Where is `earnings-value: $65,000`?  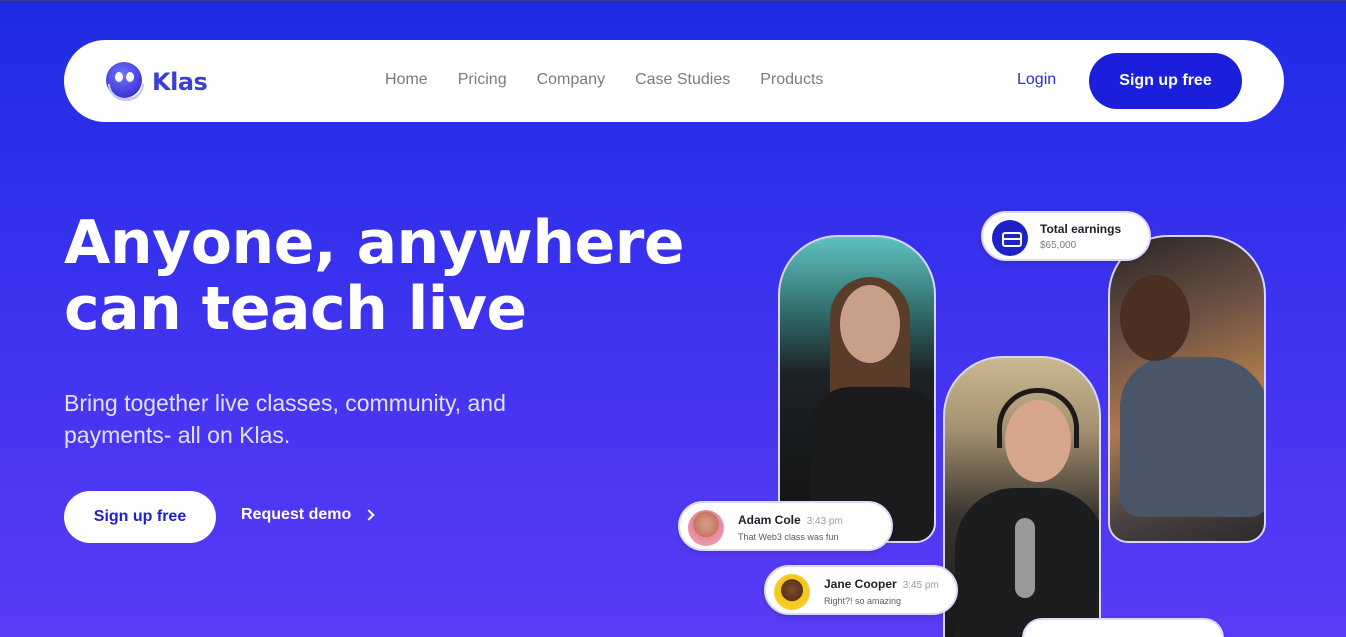
earnings-value: $65,000 is located at coordinates (1058, 245).